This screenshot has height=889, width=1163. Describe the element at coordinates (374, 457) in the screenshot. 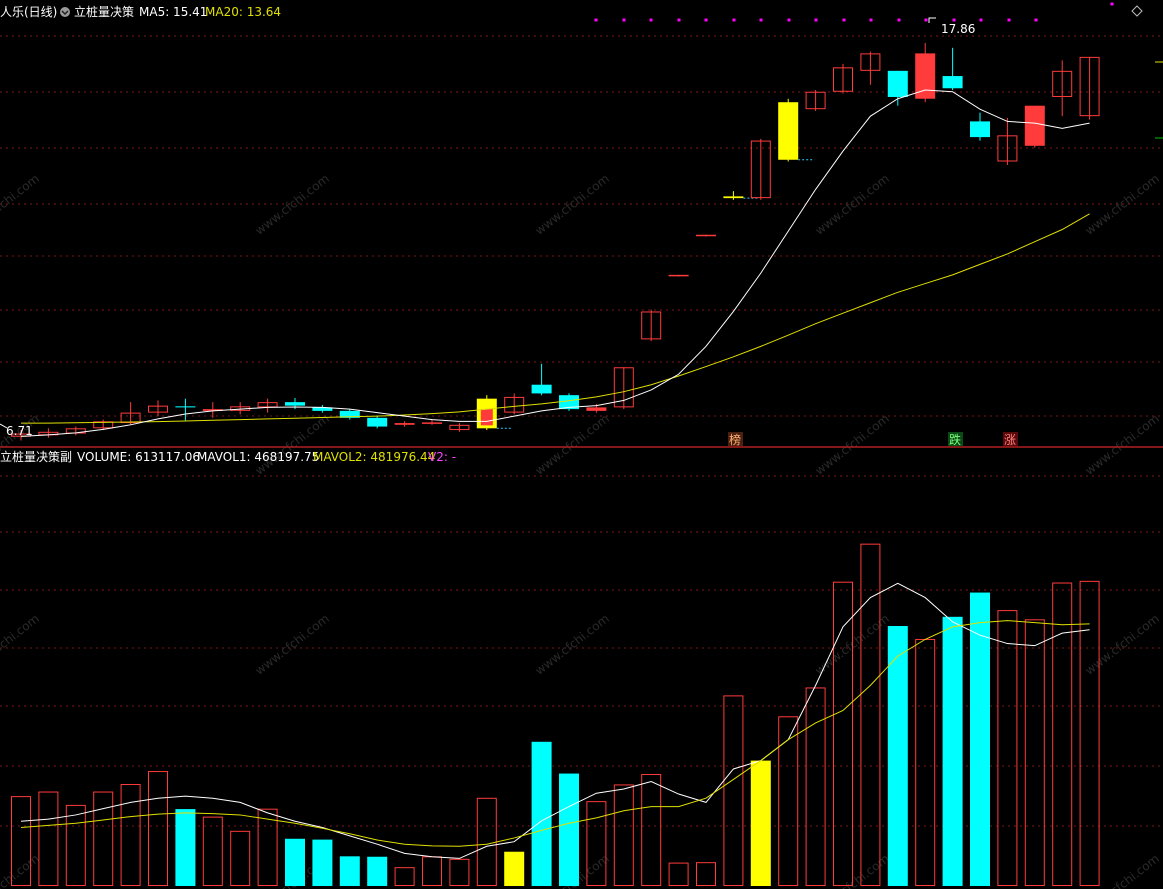

I see `mavol2-label: MAVOL2: 481976.44` at that location.